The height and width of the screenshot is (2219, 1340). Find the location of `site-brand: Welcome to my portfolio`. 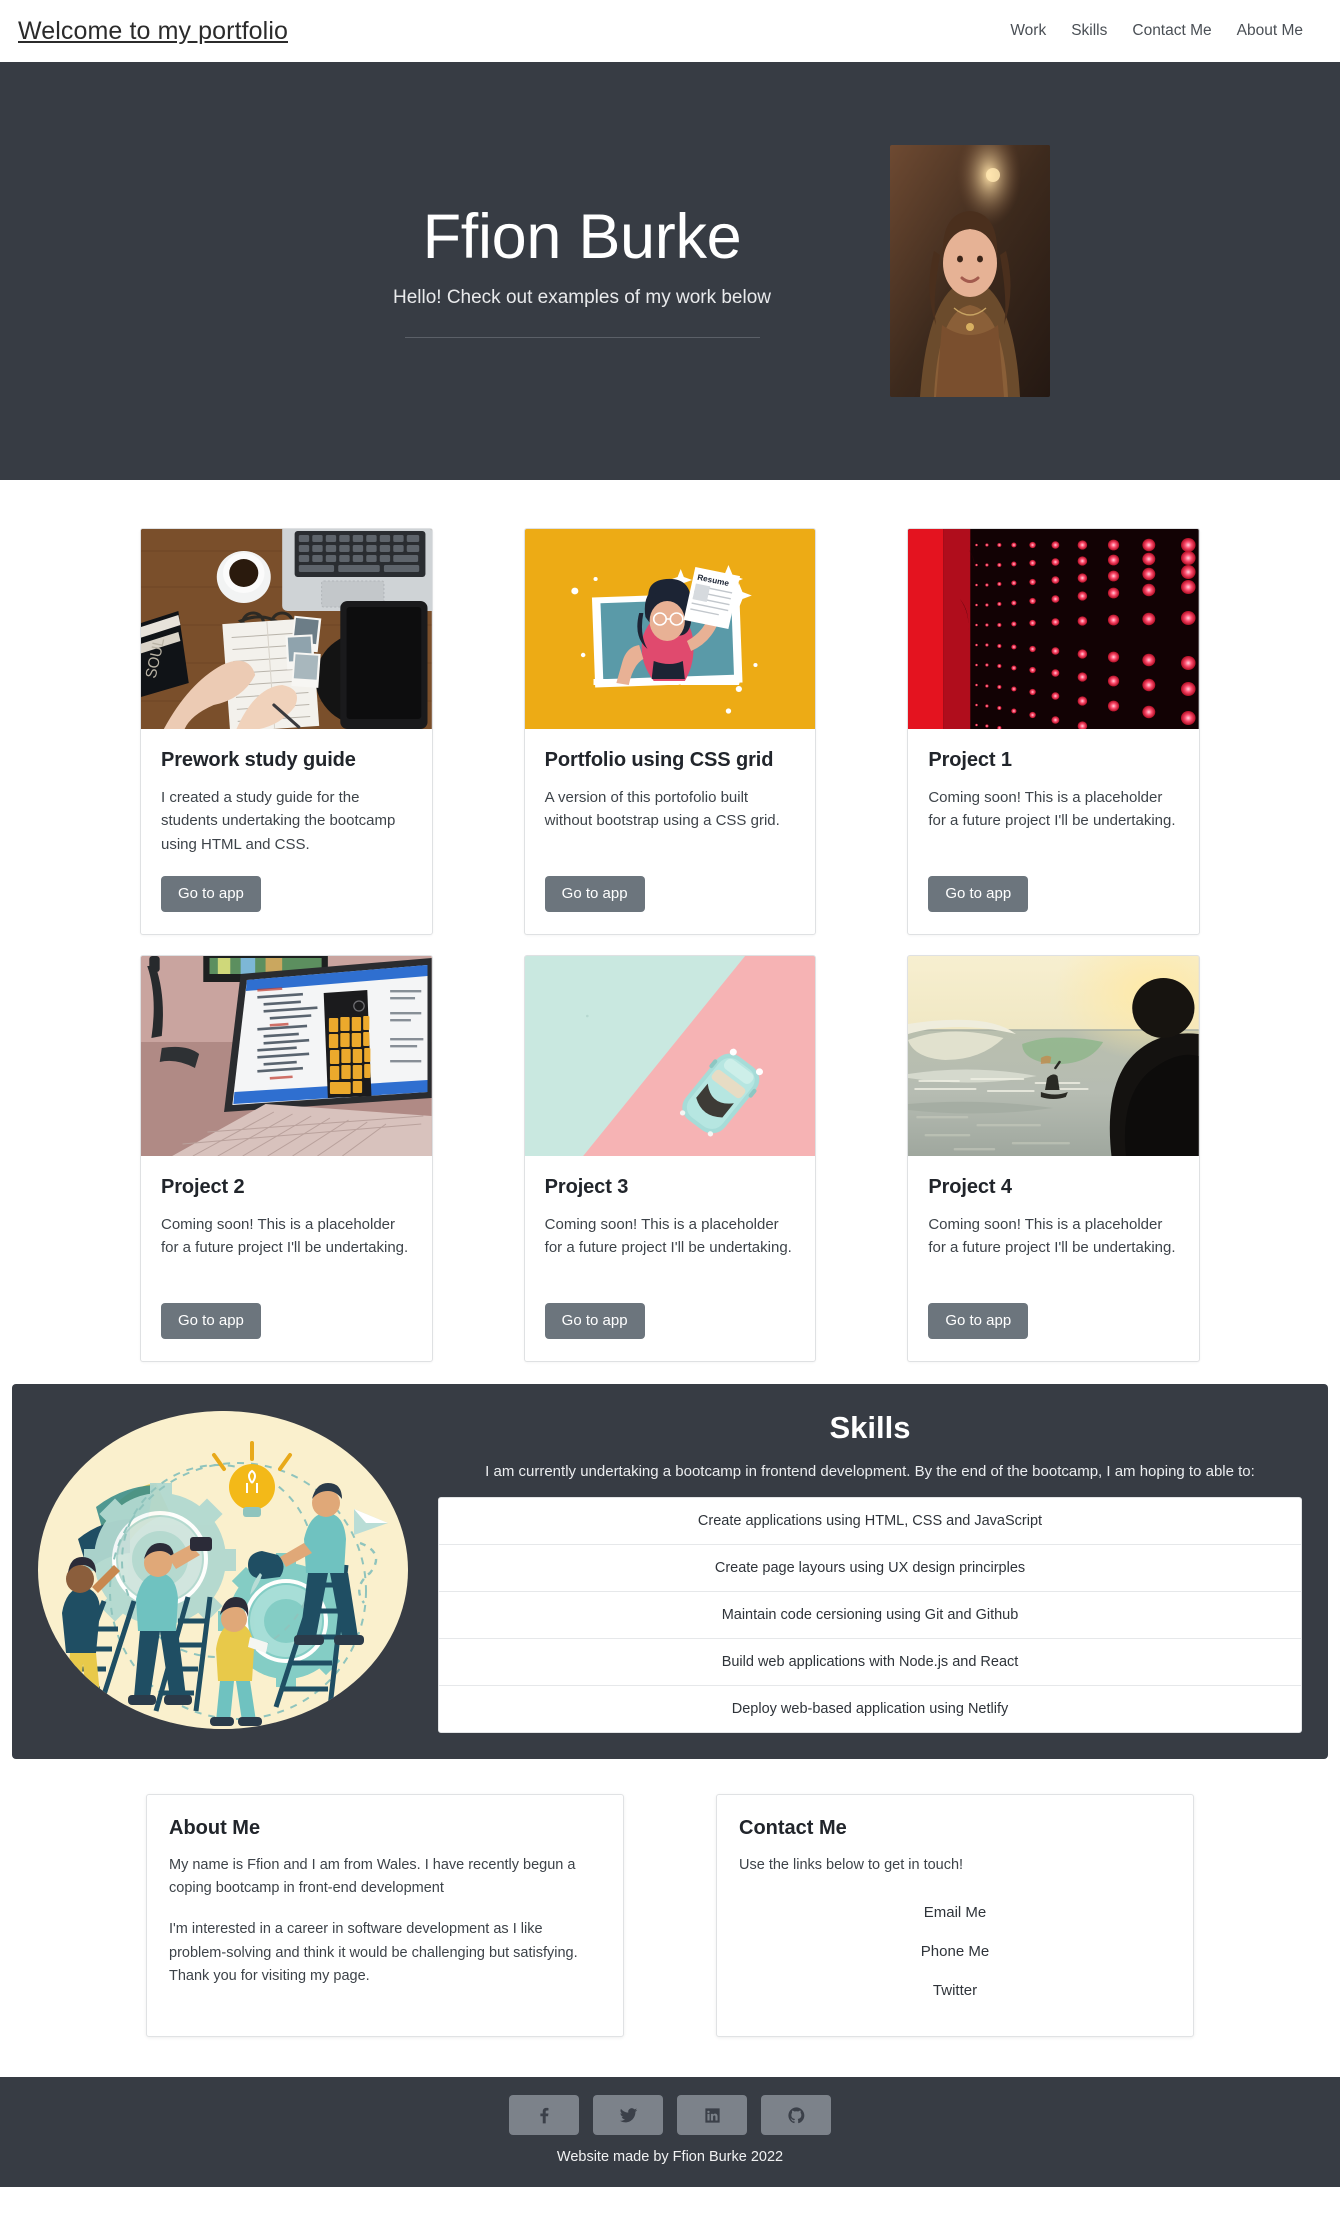

site-brand: Welcome to my portfolio is located at coordinates (153, 31).